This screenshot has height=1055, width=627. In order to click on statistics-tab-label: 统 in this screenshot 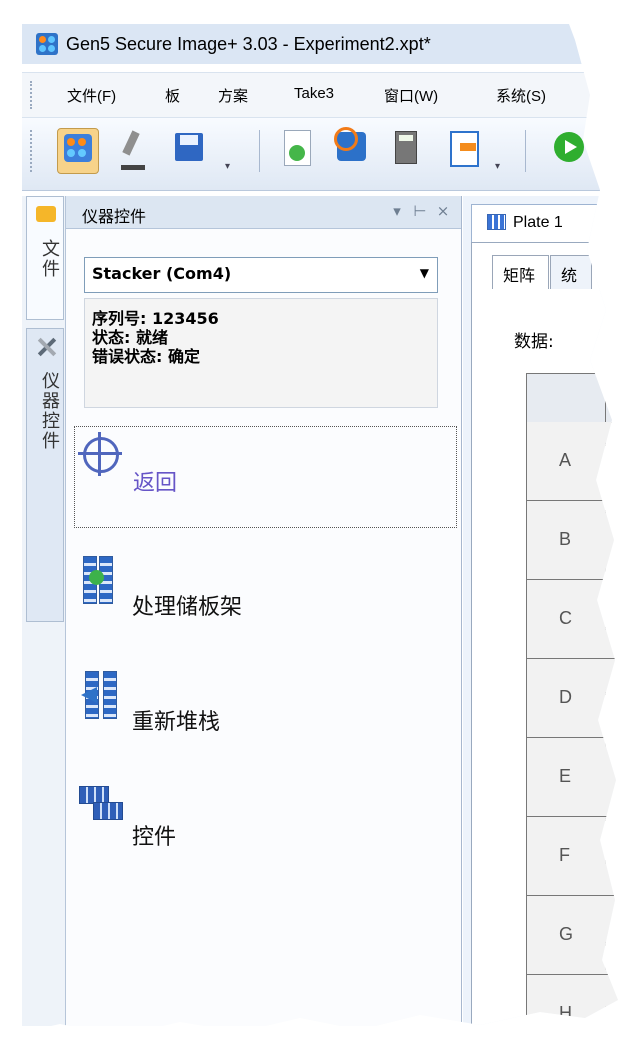, I will do `click(569, 275)`.